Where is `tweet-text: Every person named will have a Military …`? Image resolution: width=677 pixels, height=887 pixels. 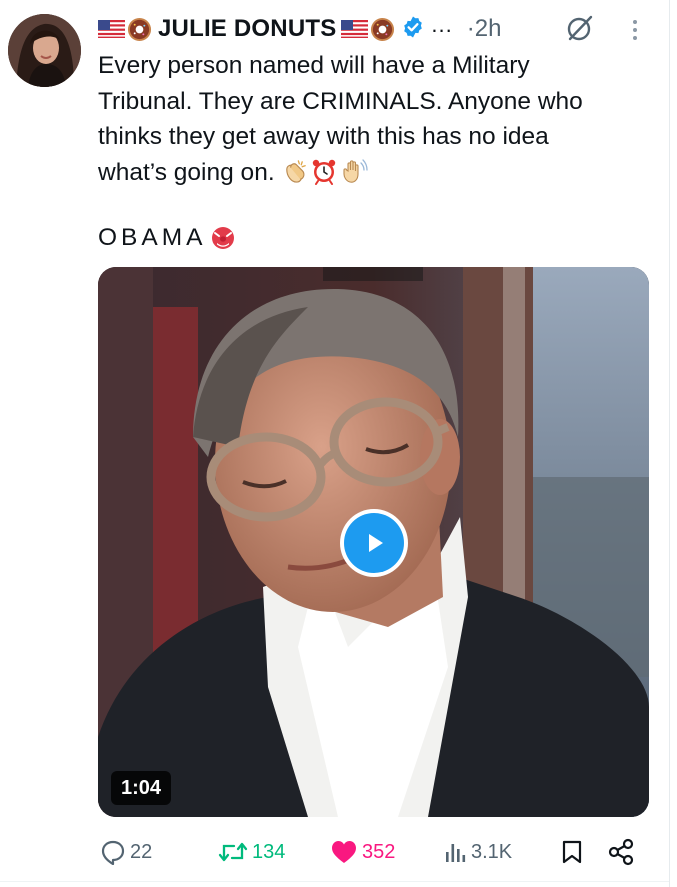 tweet-text: Every person named will have a Military … is located at coordinates (378, 119).